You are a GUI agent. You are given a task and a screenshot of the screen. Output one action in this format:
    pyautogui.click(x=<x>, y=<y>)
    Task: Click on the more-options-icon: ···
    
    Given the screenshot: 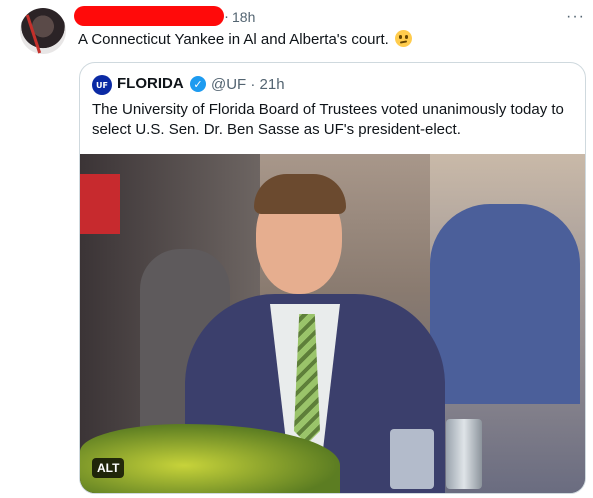 What is the action you would take?
    pyautogui.click(x=575, y=17)
    